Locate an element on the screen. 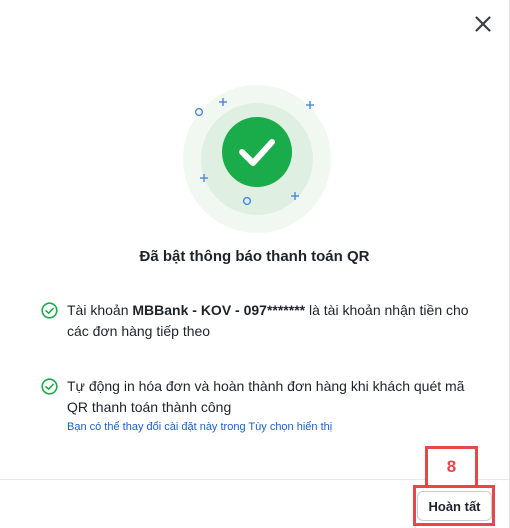 The height and width of the screenshot is (528, 510). check-circle-icon is located at coordinates (257, 152).